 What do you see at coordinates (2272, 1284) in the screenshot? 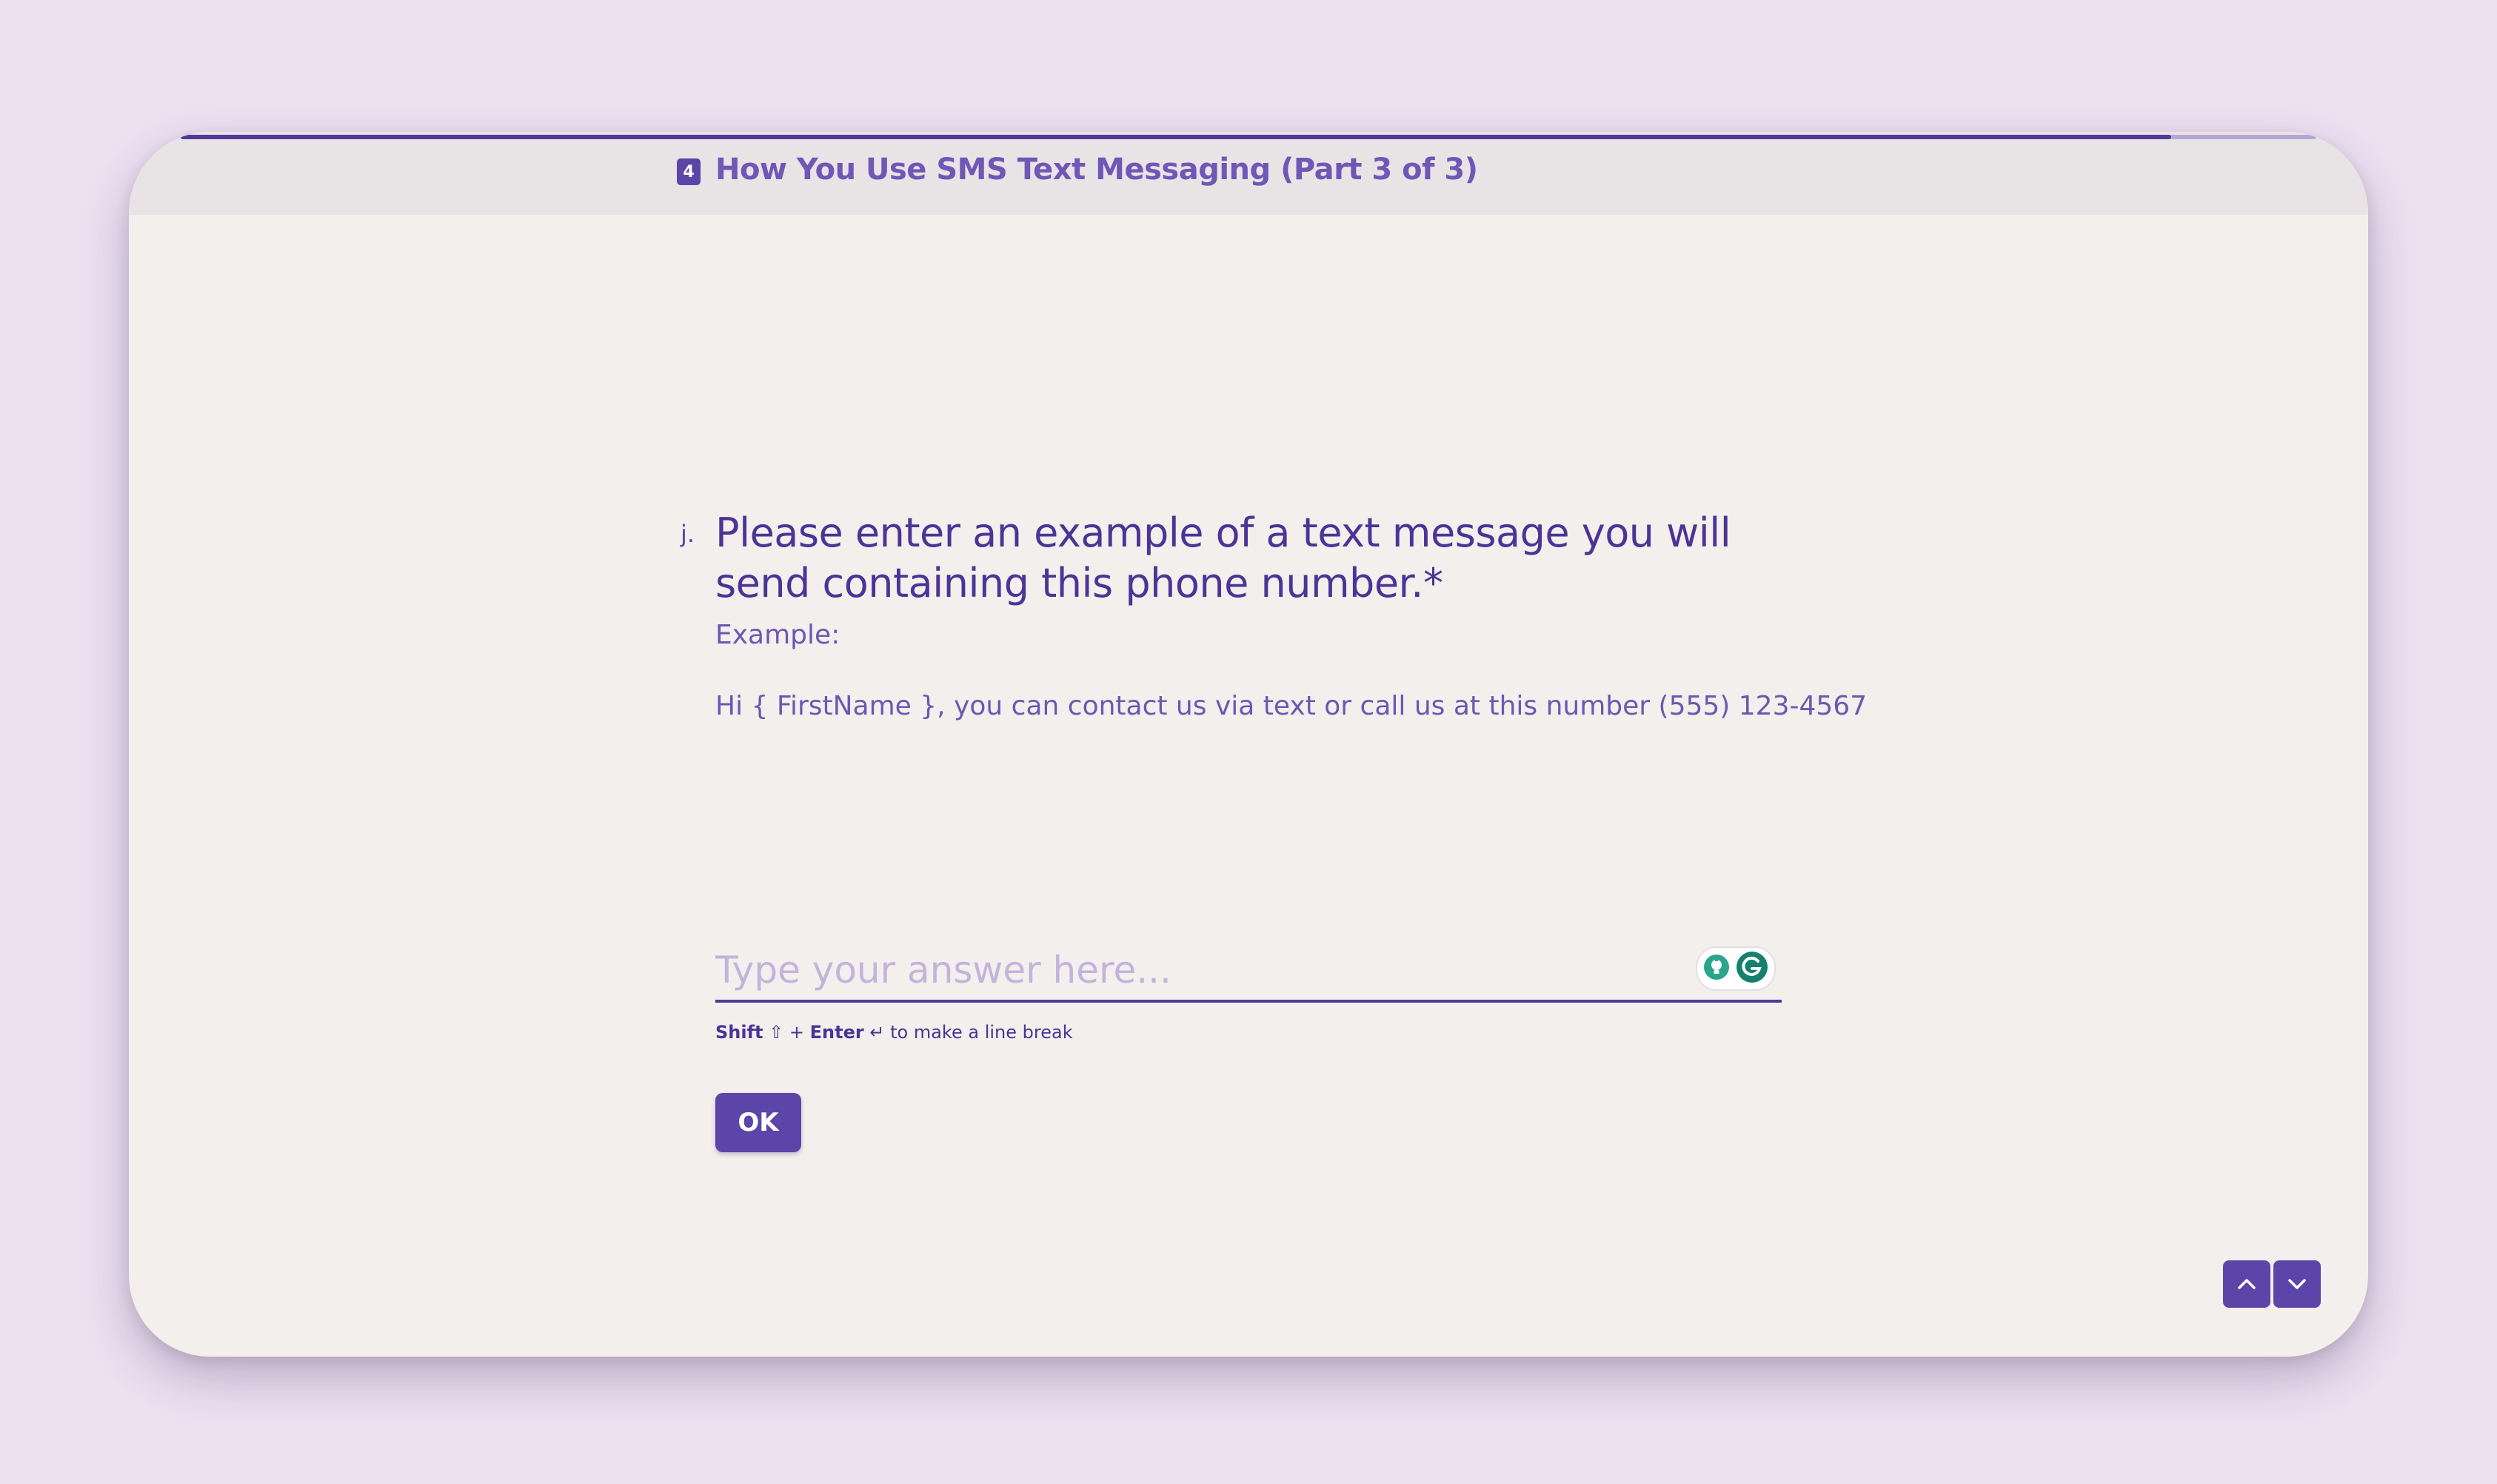
I see `question-navigation` at bounding box center [2272, 1284].